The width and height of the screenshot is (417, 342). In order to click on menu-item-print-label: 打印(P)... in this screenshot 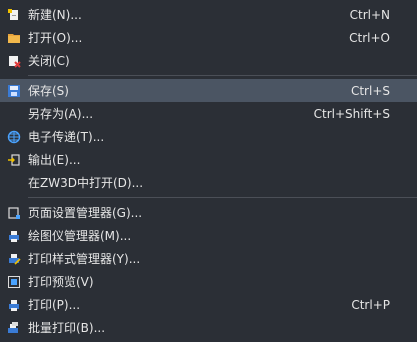, I will do `click(54, 305)`.